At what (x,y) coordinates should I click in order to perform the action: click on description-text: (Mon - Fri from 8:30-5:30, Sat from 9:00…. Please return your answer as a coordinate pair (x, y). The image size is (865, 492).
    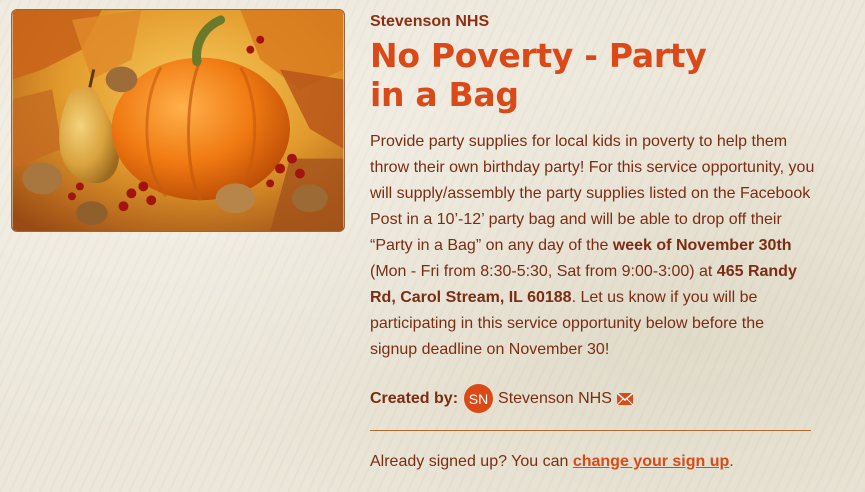
    Looking at the image, I should click on (543, 271).